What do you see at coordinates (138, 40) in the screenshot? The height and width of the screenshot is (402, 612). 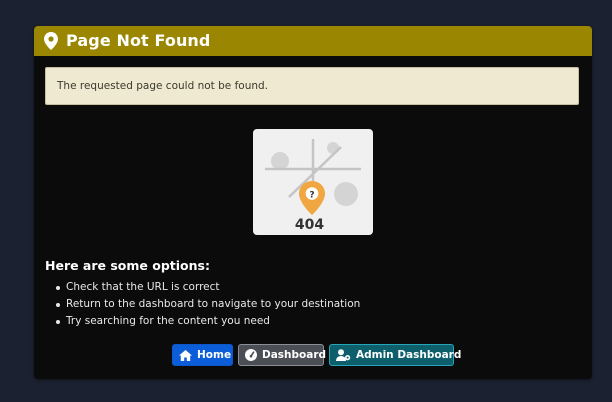 I see `page-title: Page Not Found` at bounding box center [138, 40].